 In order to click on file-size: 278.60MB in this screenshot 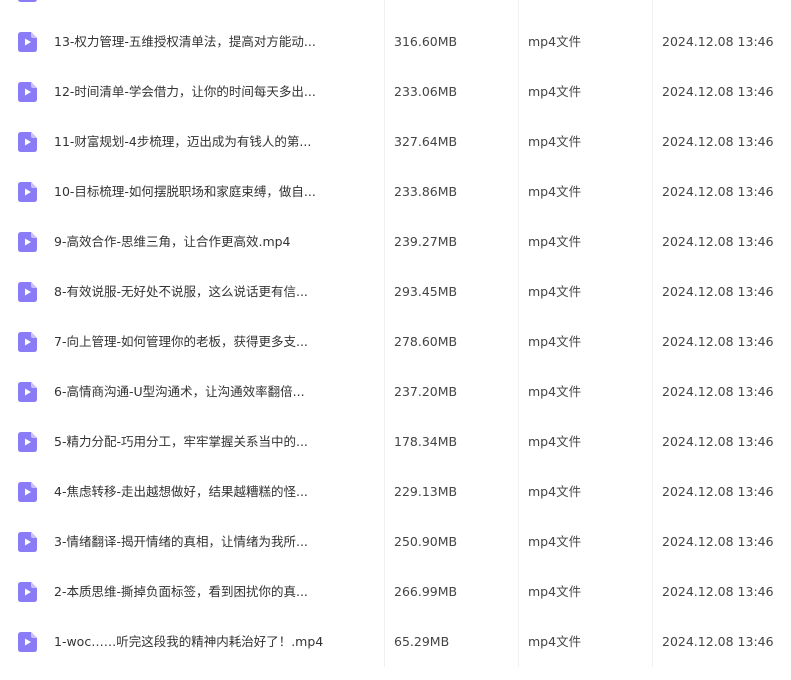, I will do `click(426, 341)`.